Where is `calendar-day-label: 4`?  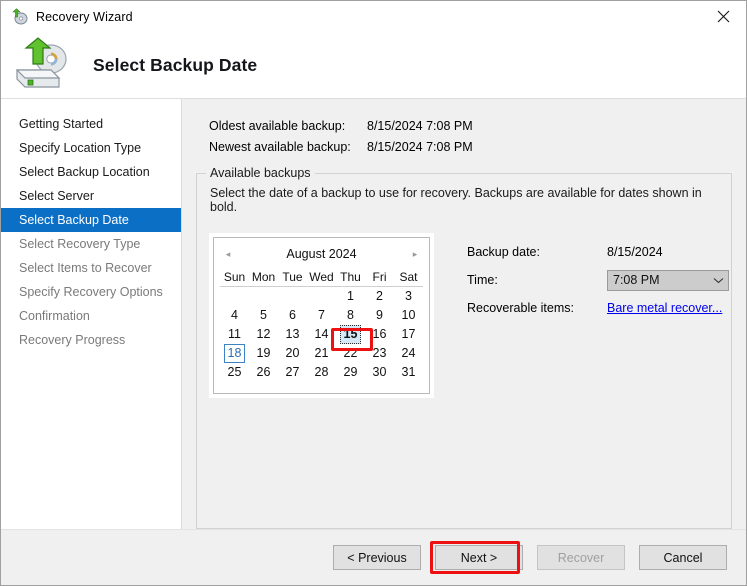
calendar-day-label: 4 is located at coordinates (234, 315).